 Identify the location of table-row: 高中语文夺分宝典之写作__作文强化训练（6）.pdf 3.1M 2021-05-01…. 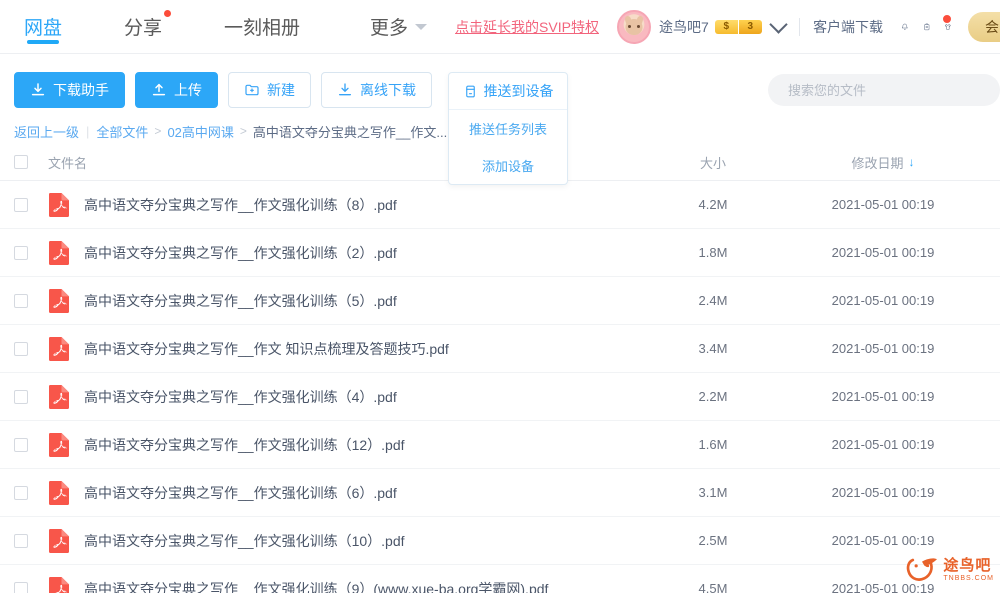
(500, 492).